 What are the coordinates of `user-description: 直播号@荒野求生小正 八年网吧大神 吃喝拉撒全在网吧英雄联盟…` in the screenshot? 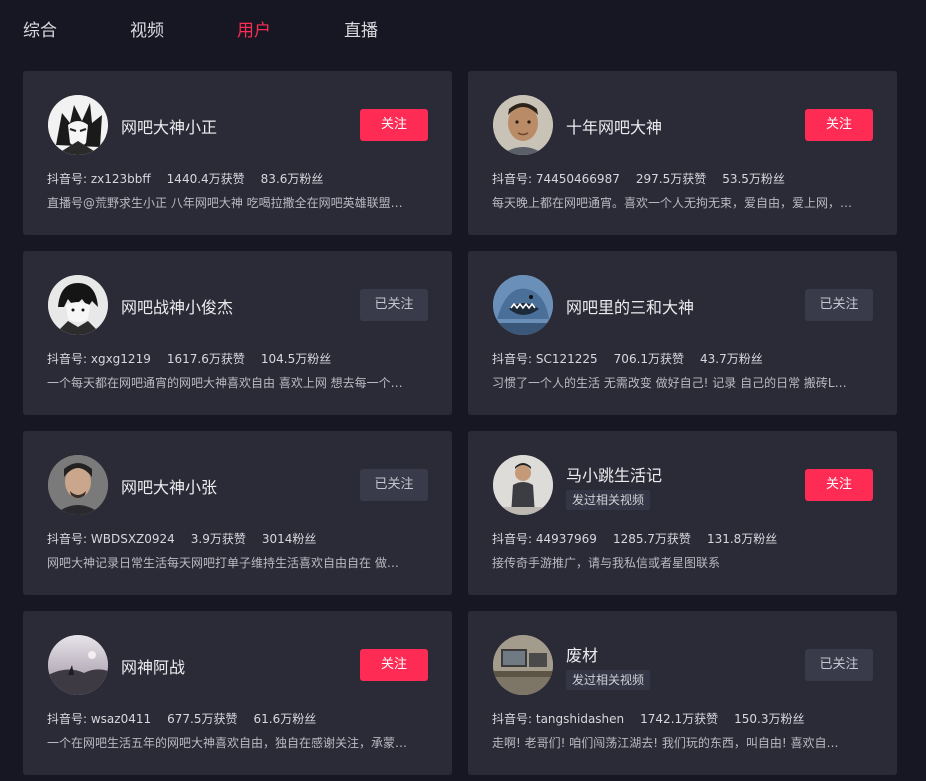 It's located at (225, 203).